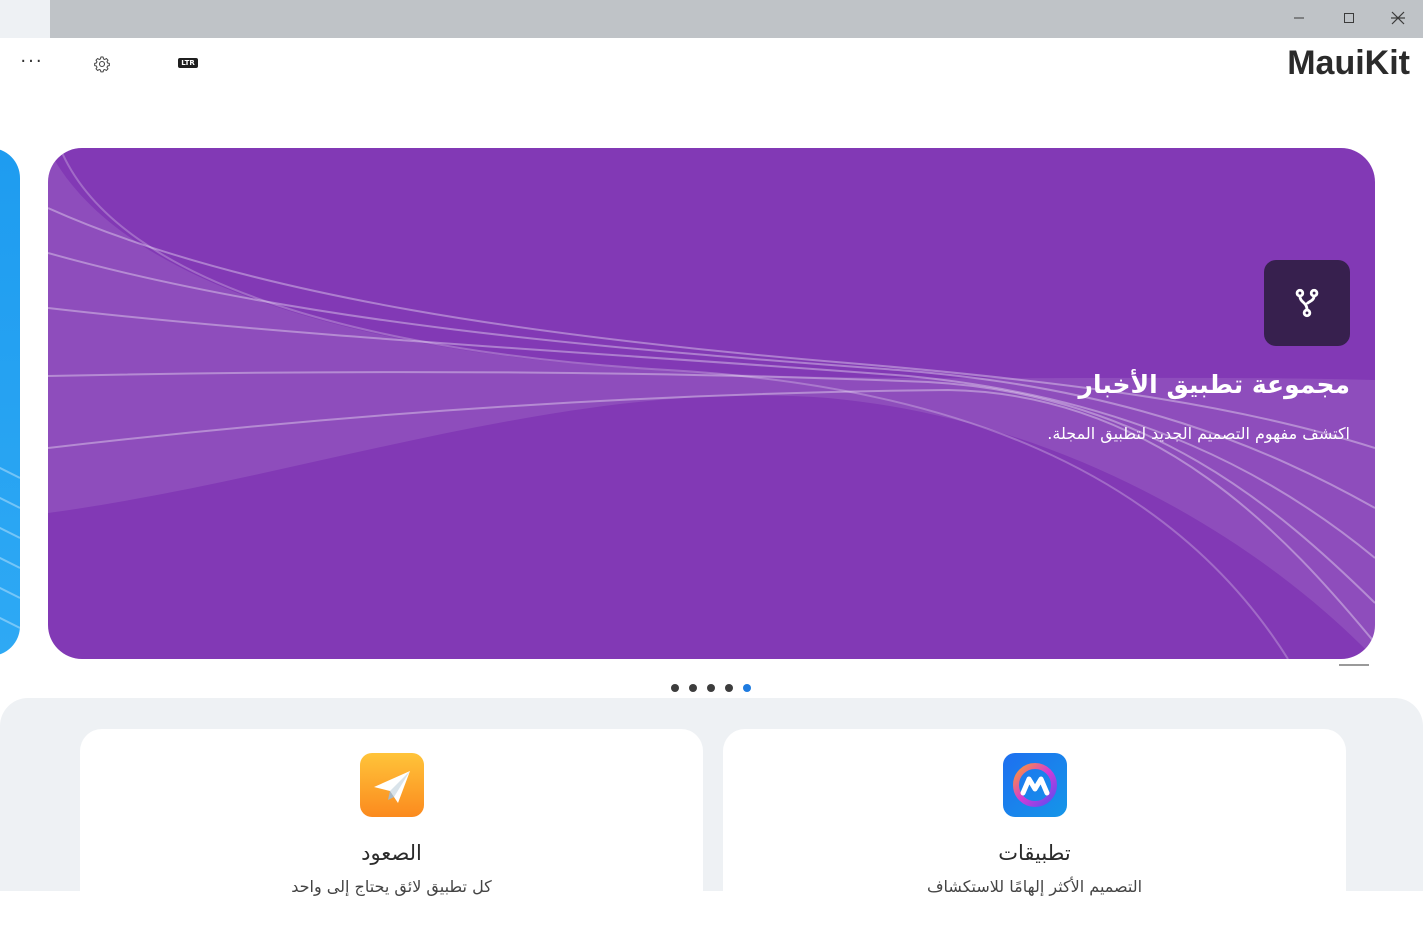 The image size is (1423, 929). I want to click on carousel-dot-active, so click(747, 688).